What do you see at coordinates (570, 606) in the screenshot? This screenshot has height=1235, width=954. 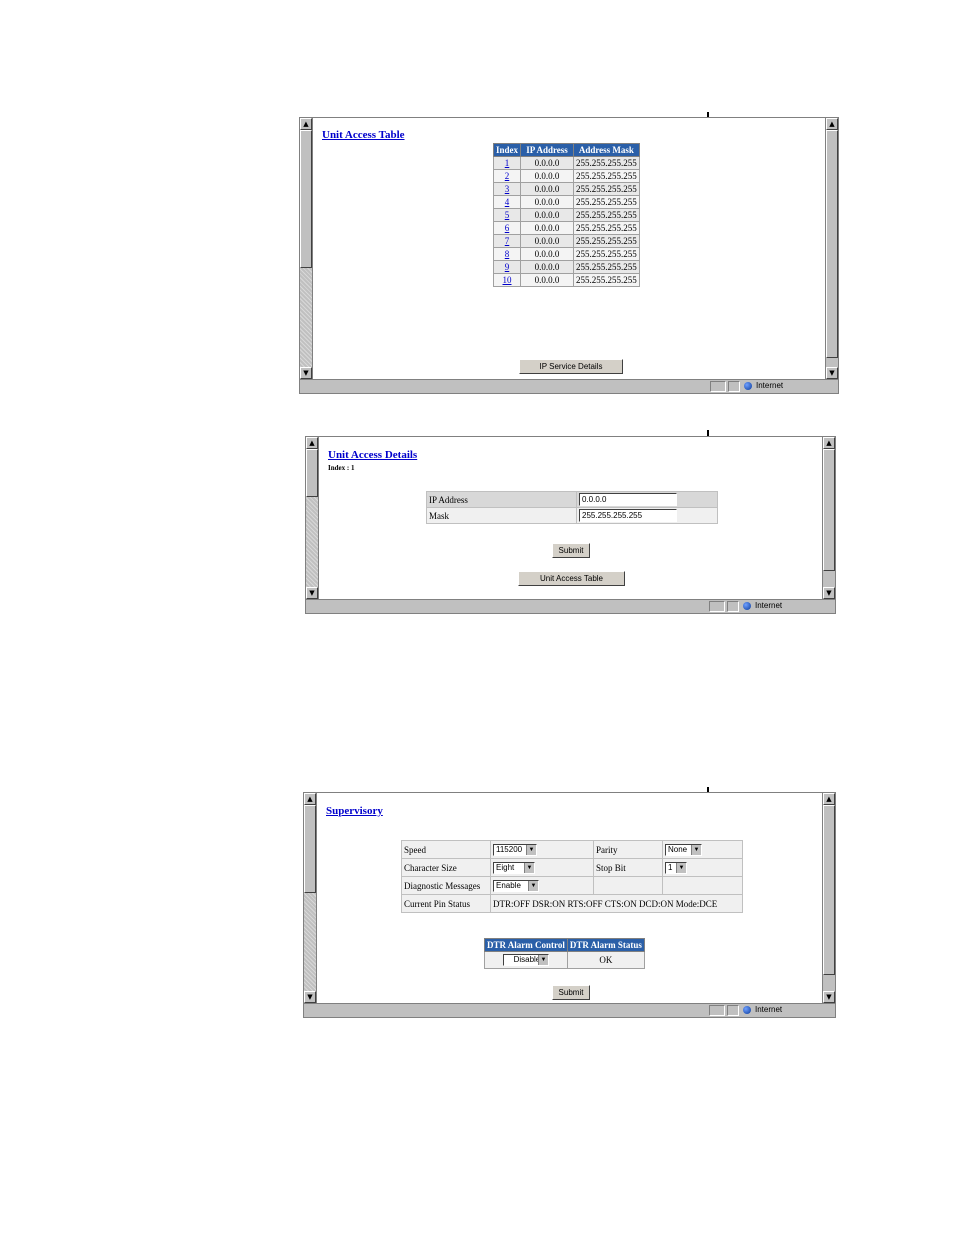 I see `status-bar: Internet` at bounding box center [570, 606].